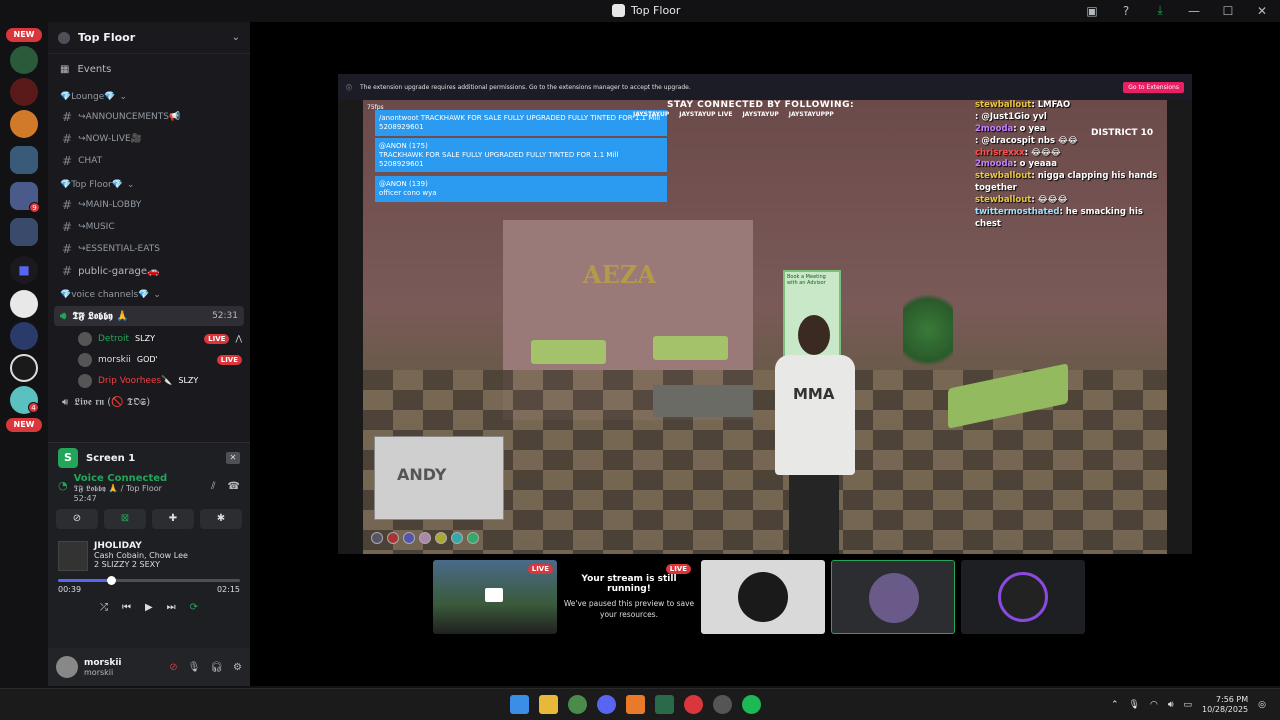 This screenshot has width=1280, height=720. Describe the element at coordinates (149, 249) in the screenshot. I see `channel-essential-eats: # ↪ESSENTIAL-EATS` at that location.